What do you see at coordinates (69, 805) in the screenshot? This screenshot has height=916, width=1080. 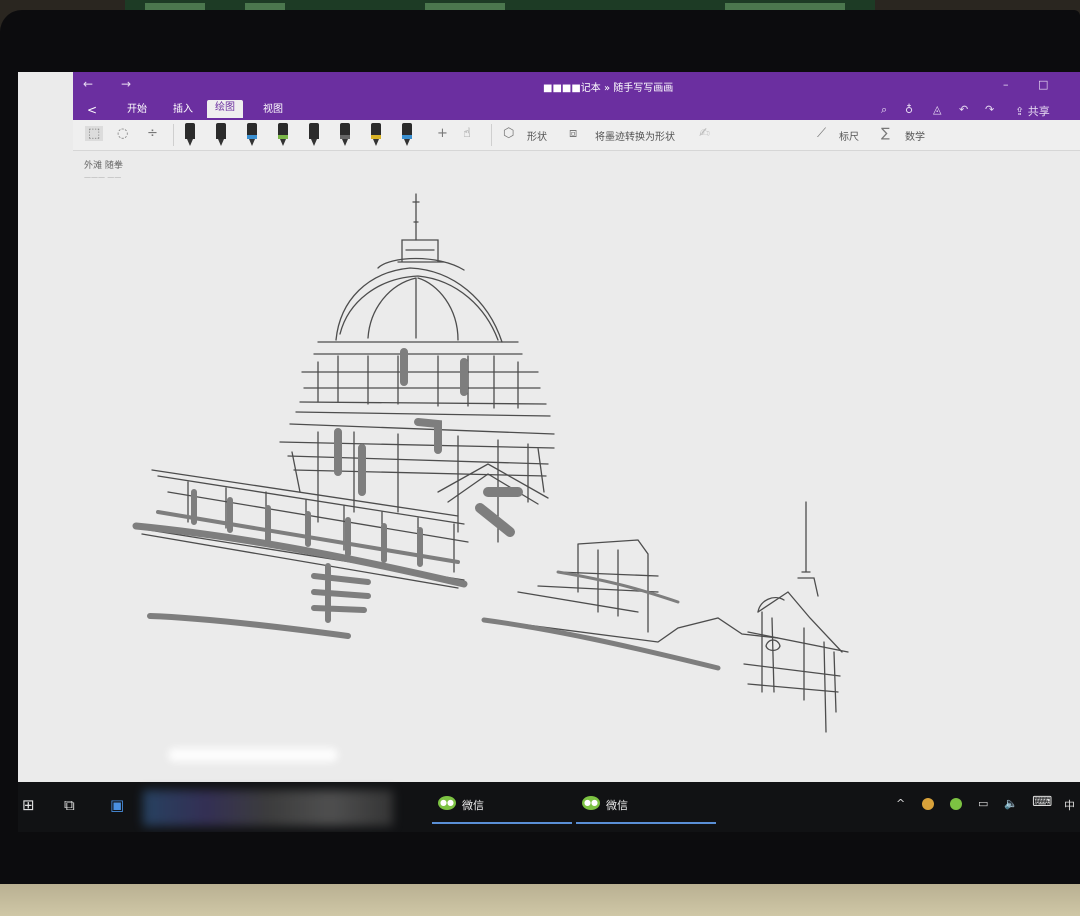 I see `task-view-icon: ⧉` at bounding box center [69, 805].